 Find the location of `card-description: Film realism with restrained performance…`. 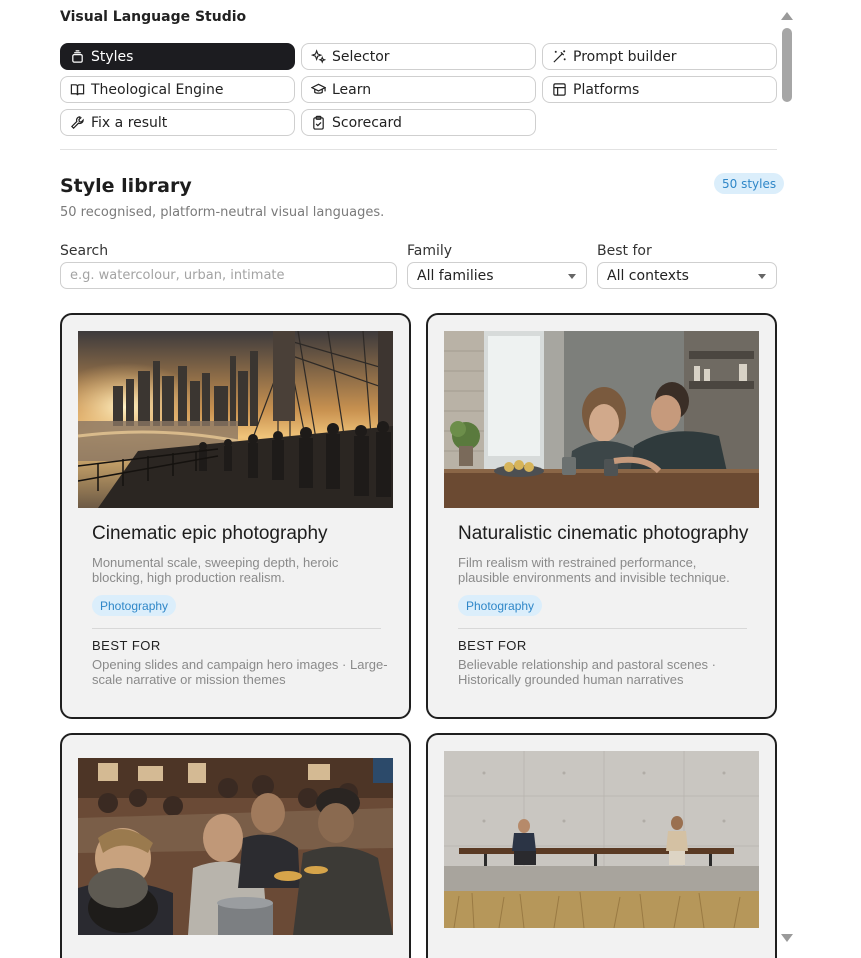

card-description: Film realism with restrained performance… is located at coordinates (594, 570).